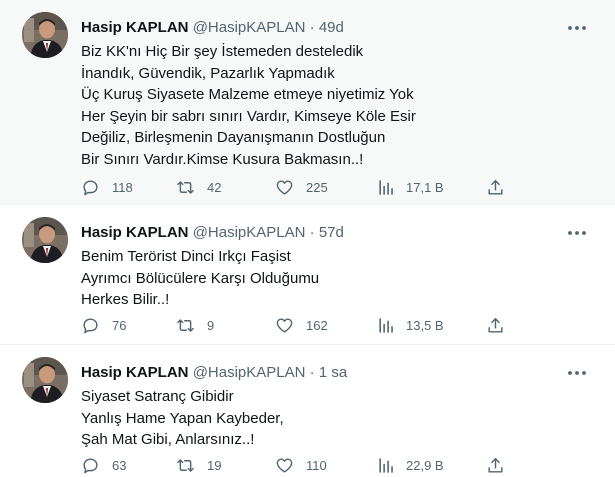 The height and width of the screenshot is (477, 615). I want to click on tweet-text-line: Ayrımcı Bölücülere Karşı Olduğumu, so click(200, 278).